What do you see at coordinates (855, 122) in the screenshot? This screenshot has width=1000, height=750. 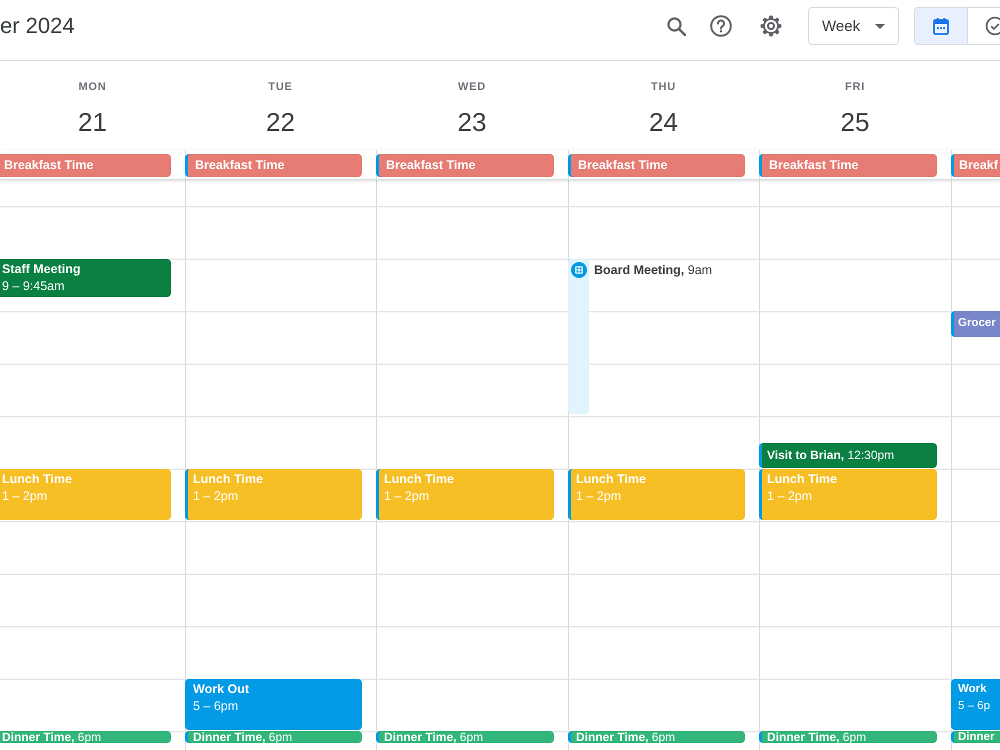 I see `day-number: 25` at bounding box center [855, 122].